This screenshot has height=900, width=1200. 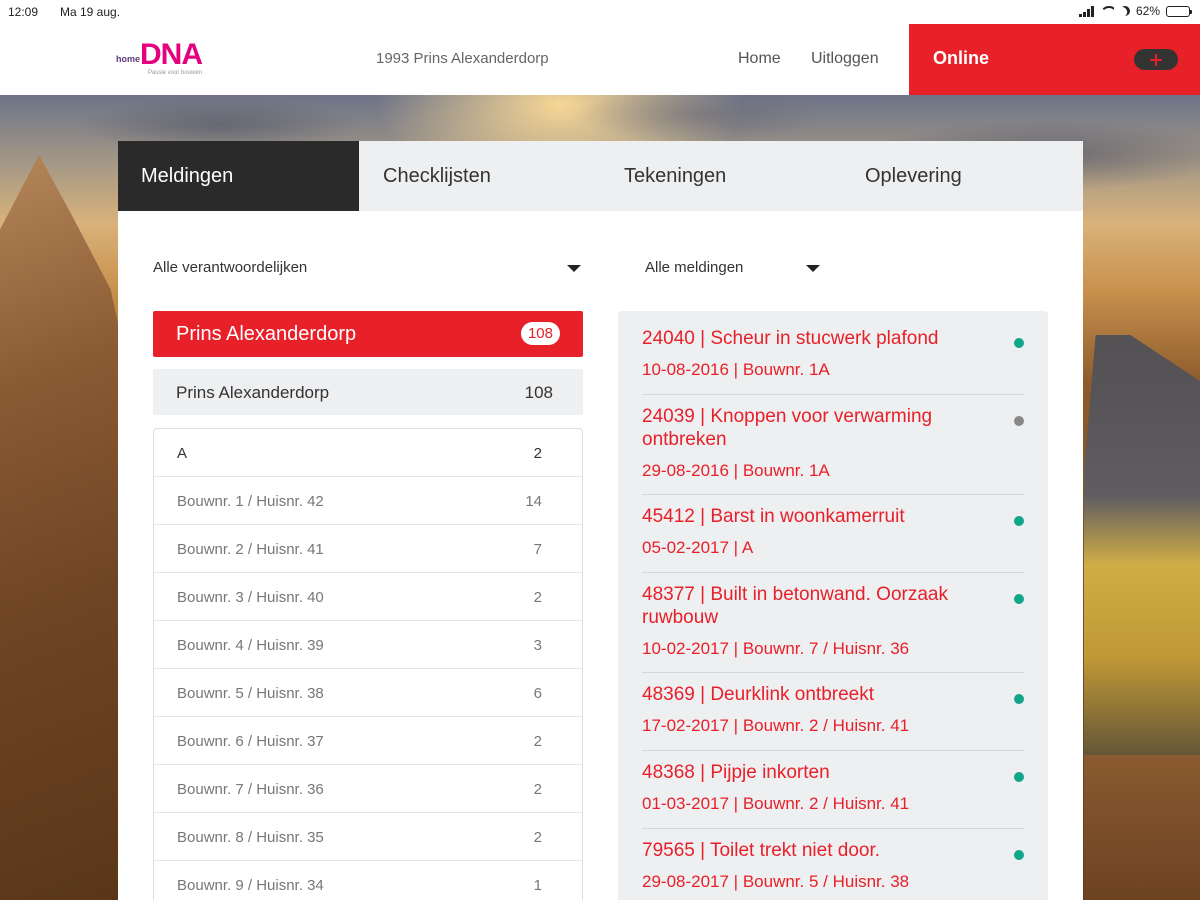 I want to click on message-title: 45412 | Barst in woonkamerruit, so click(x=773, y=516).